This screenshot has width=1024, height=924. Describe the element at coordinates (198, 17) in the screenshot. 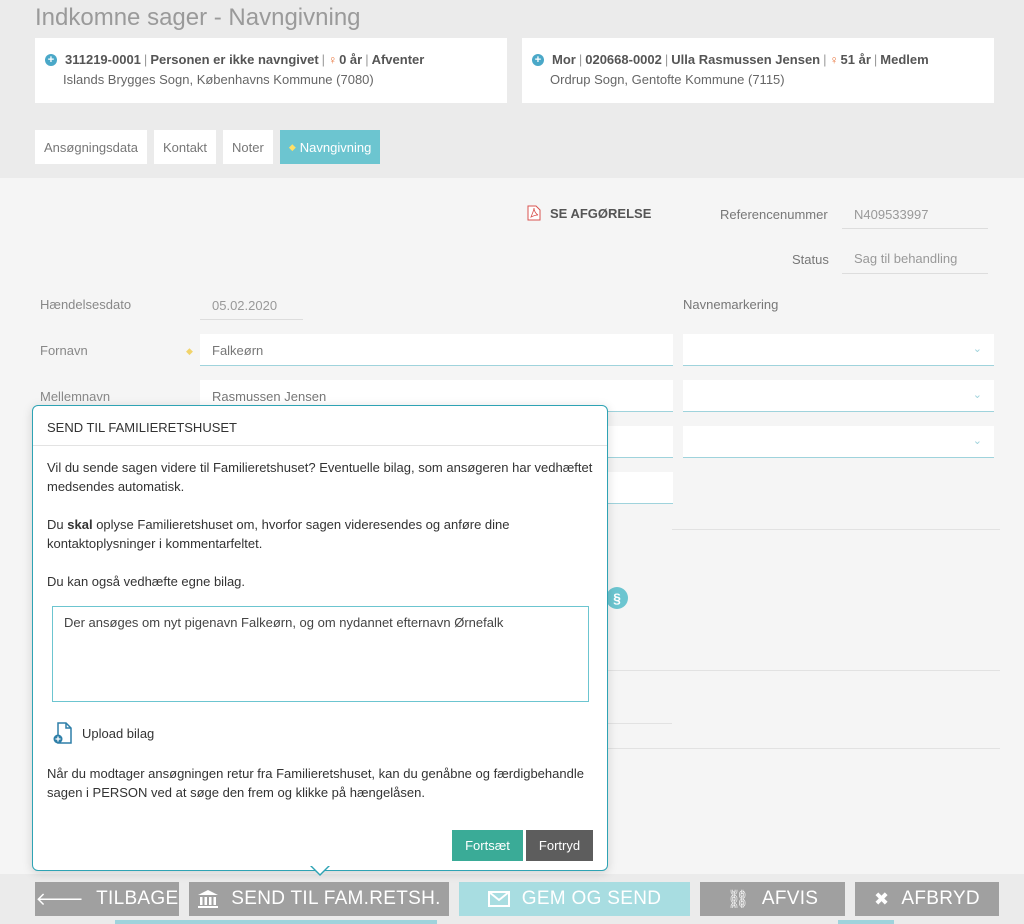

I see `page-title: Indkomne sager - Navngivning` at that location.